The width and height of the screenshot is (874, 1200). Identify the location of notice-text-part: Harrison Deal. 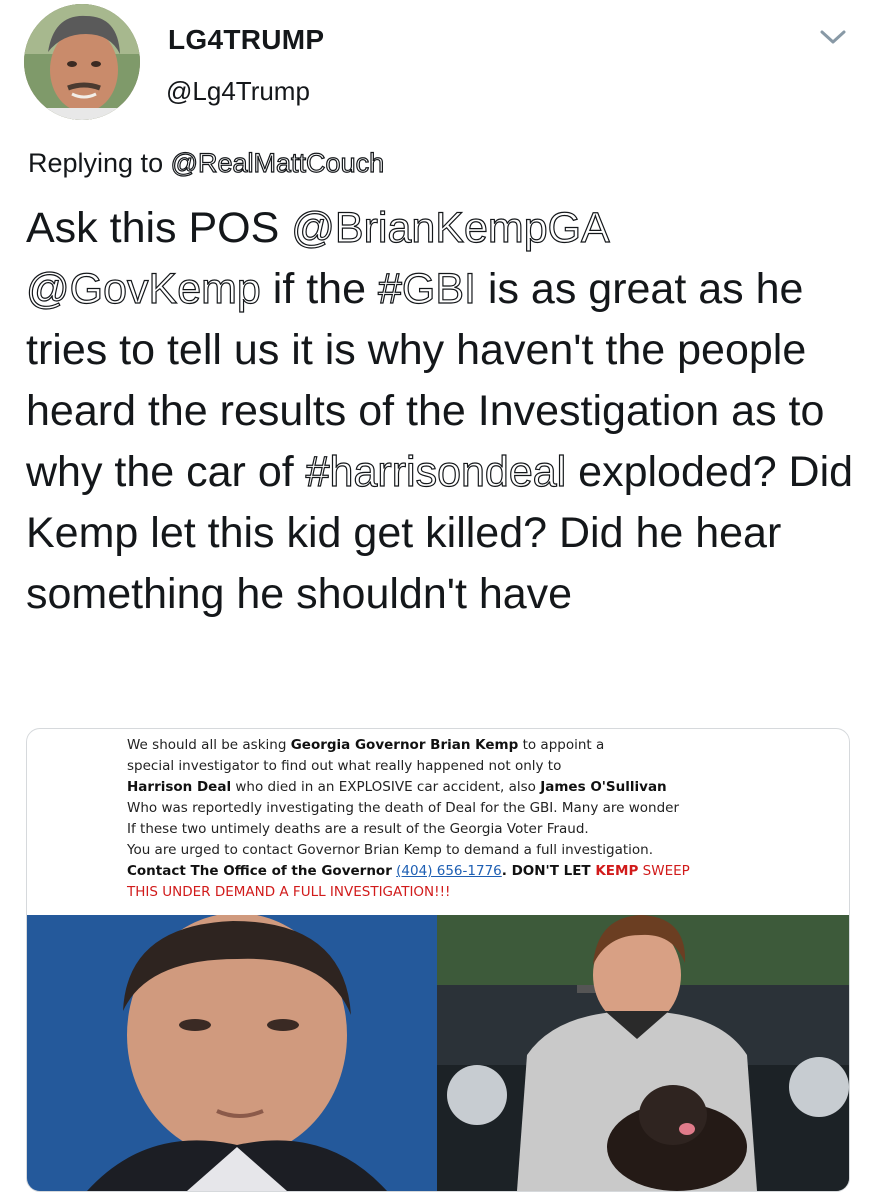
(179, 787).